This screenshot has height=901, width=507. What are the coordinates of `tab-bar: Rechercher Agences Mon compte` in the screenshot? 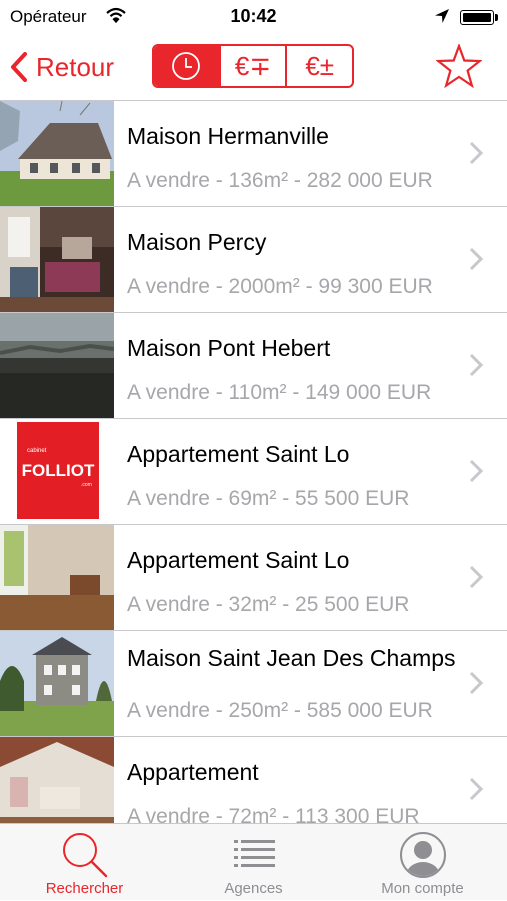 It's located at (253, 861).